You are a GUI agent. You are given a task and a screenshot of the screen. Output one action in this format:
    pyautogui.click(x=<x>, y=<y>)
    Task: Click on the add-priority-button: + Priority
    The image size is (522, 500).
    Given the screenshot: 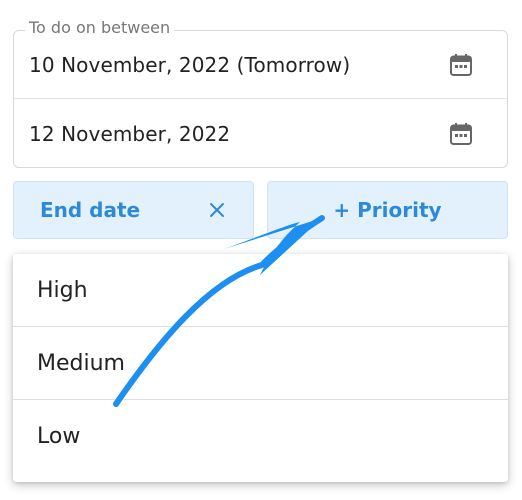 What is the action you would take?
    pyautogui.click(x=387, y=210)
    